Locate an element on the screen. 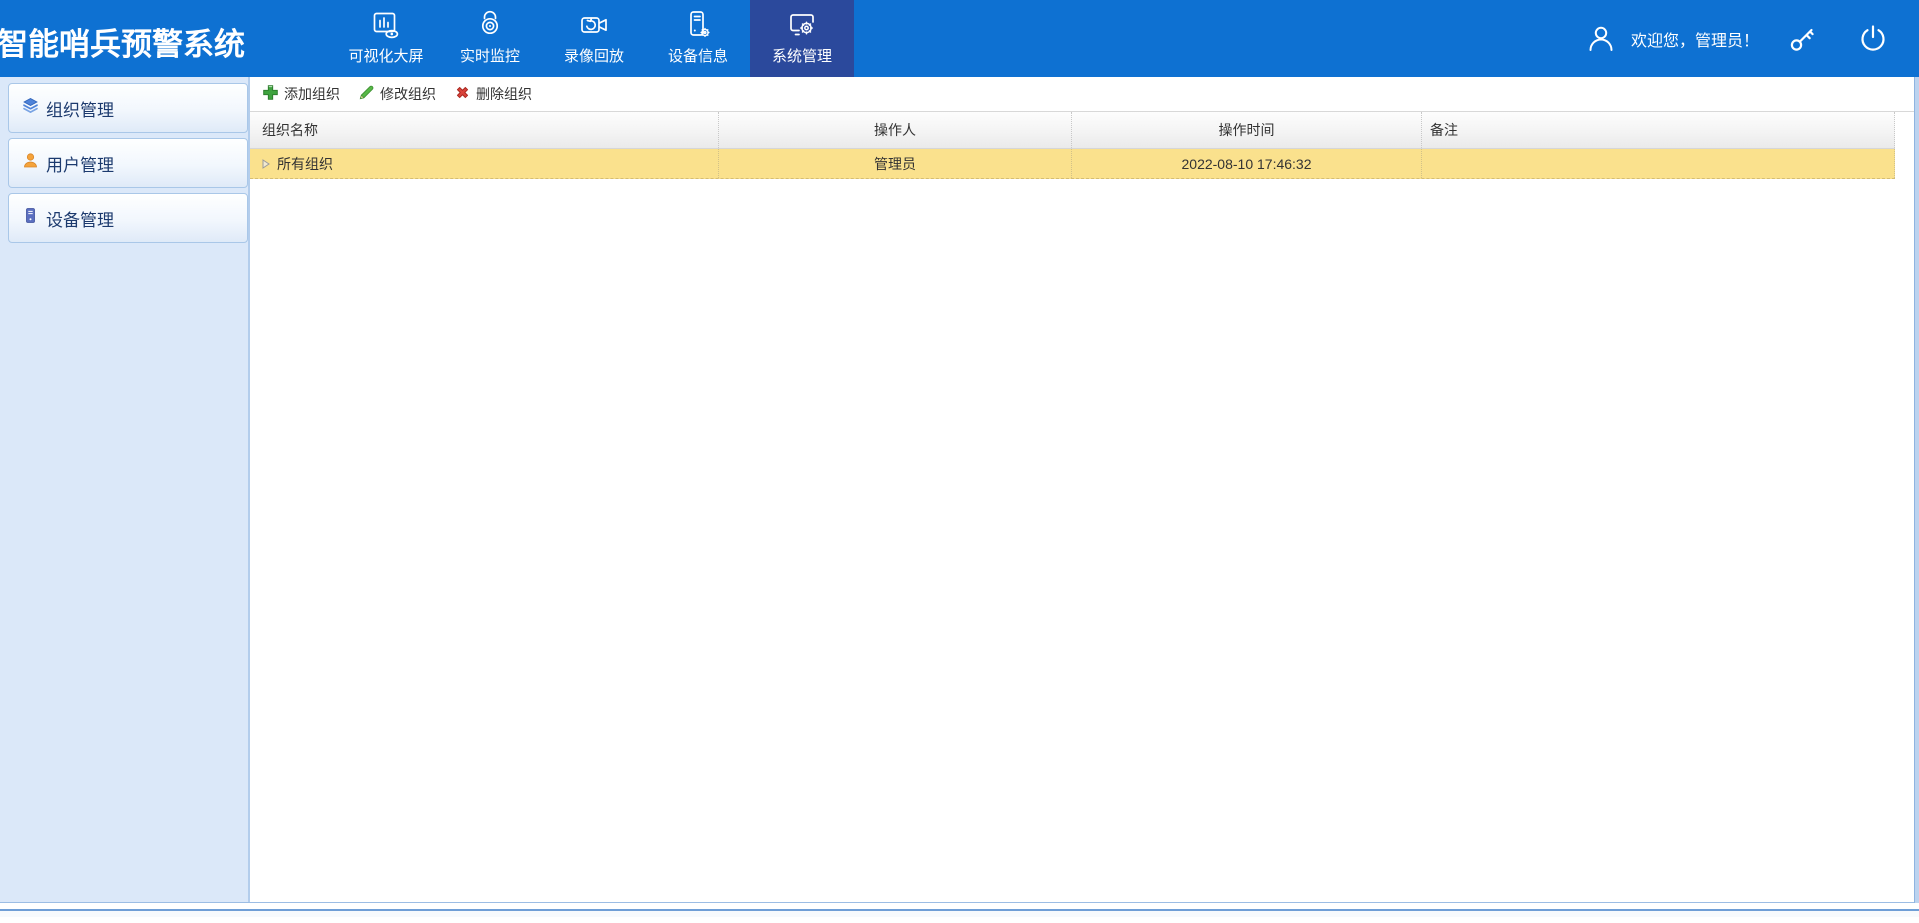 The image size is (1919, 923). org-name-cell: 所有组织 is located at coordinates (484, 163).